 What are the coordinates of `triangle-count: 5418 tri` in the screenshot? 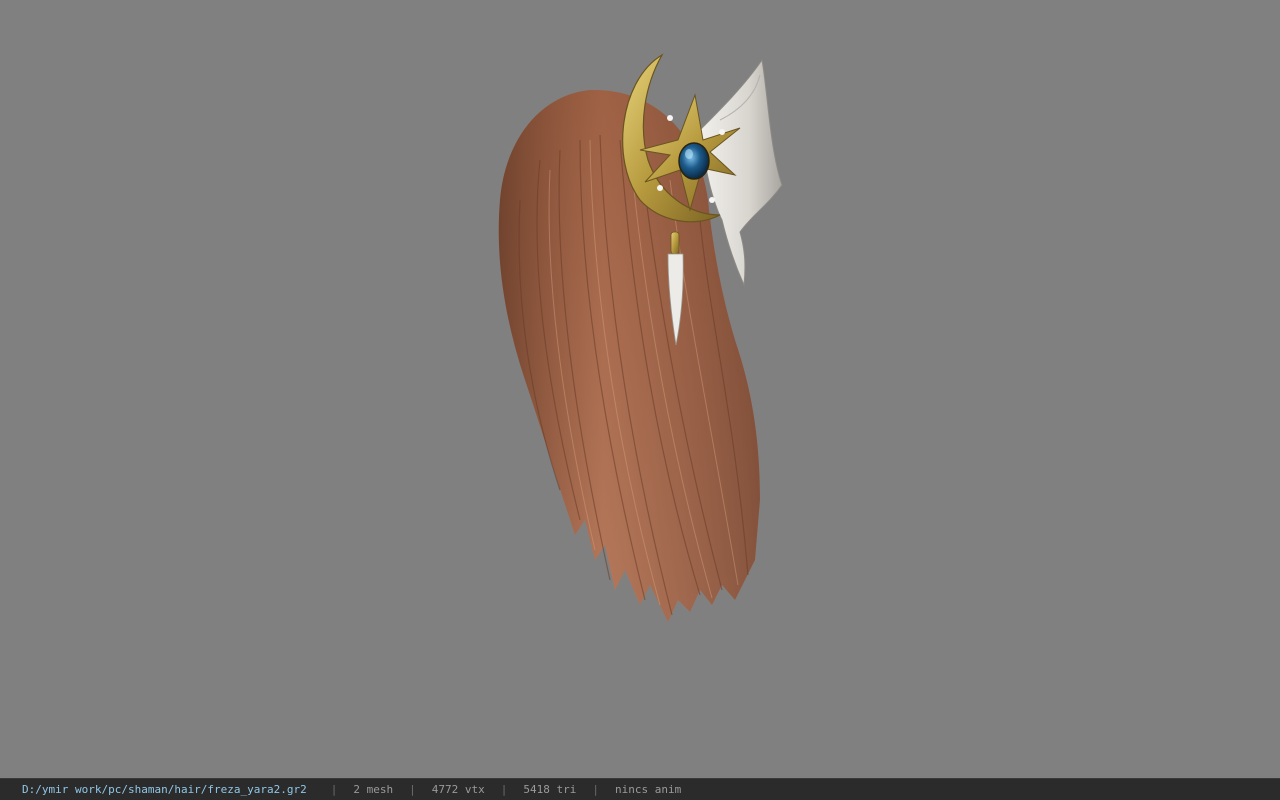 It's located at (550, 789).